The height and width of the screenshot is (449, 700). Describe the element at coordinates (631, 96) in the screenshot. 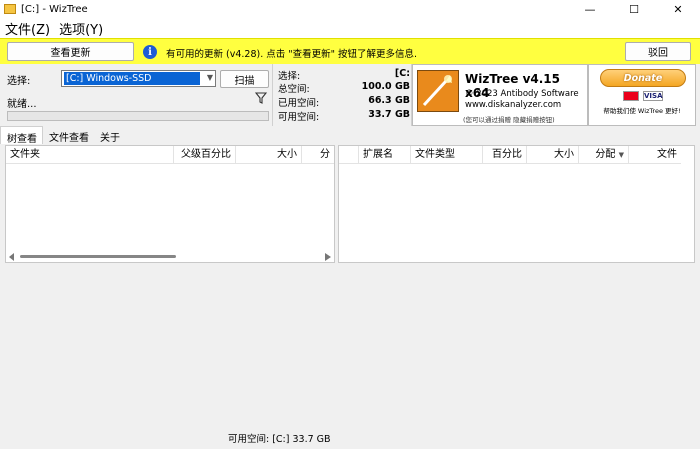

I see `mastercard-icon` at that location.